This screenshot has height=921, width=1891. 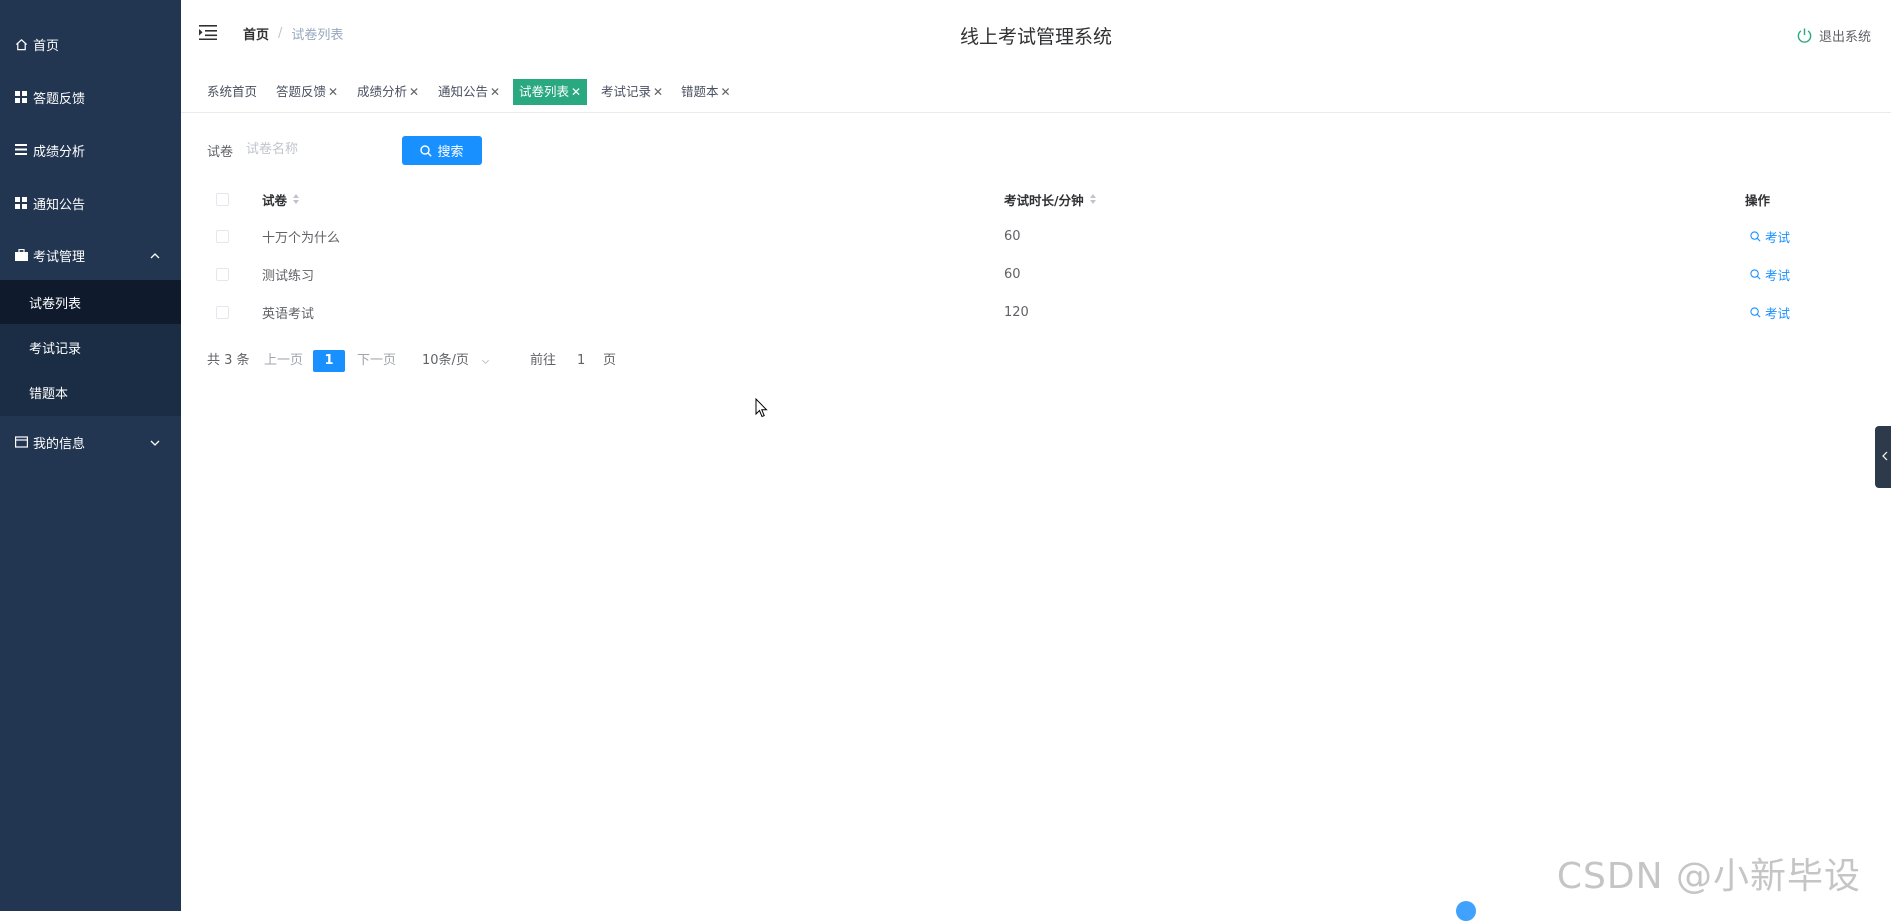 I want to click on checkbox, so click(x=222, y=199).